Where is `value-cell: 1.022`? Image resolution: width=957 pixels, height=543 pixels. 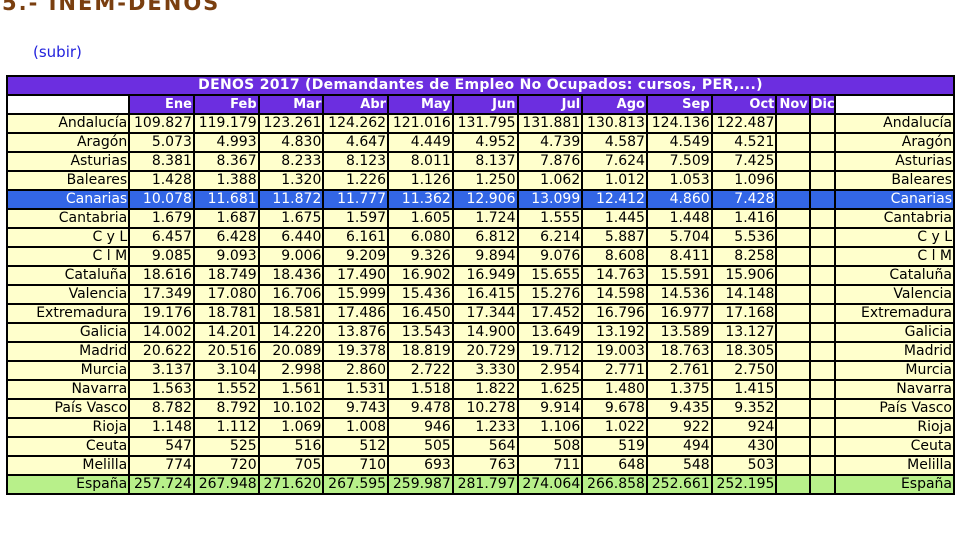 value-cell: 1.022 is located at coordinates (614, 427).